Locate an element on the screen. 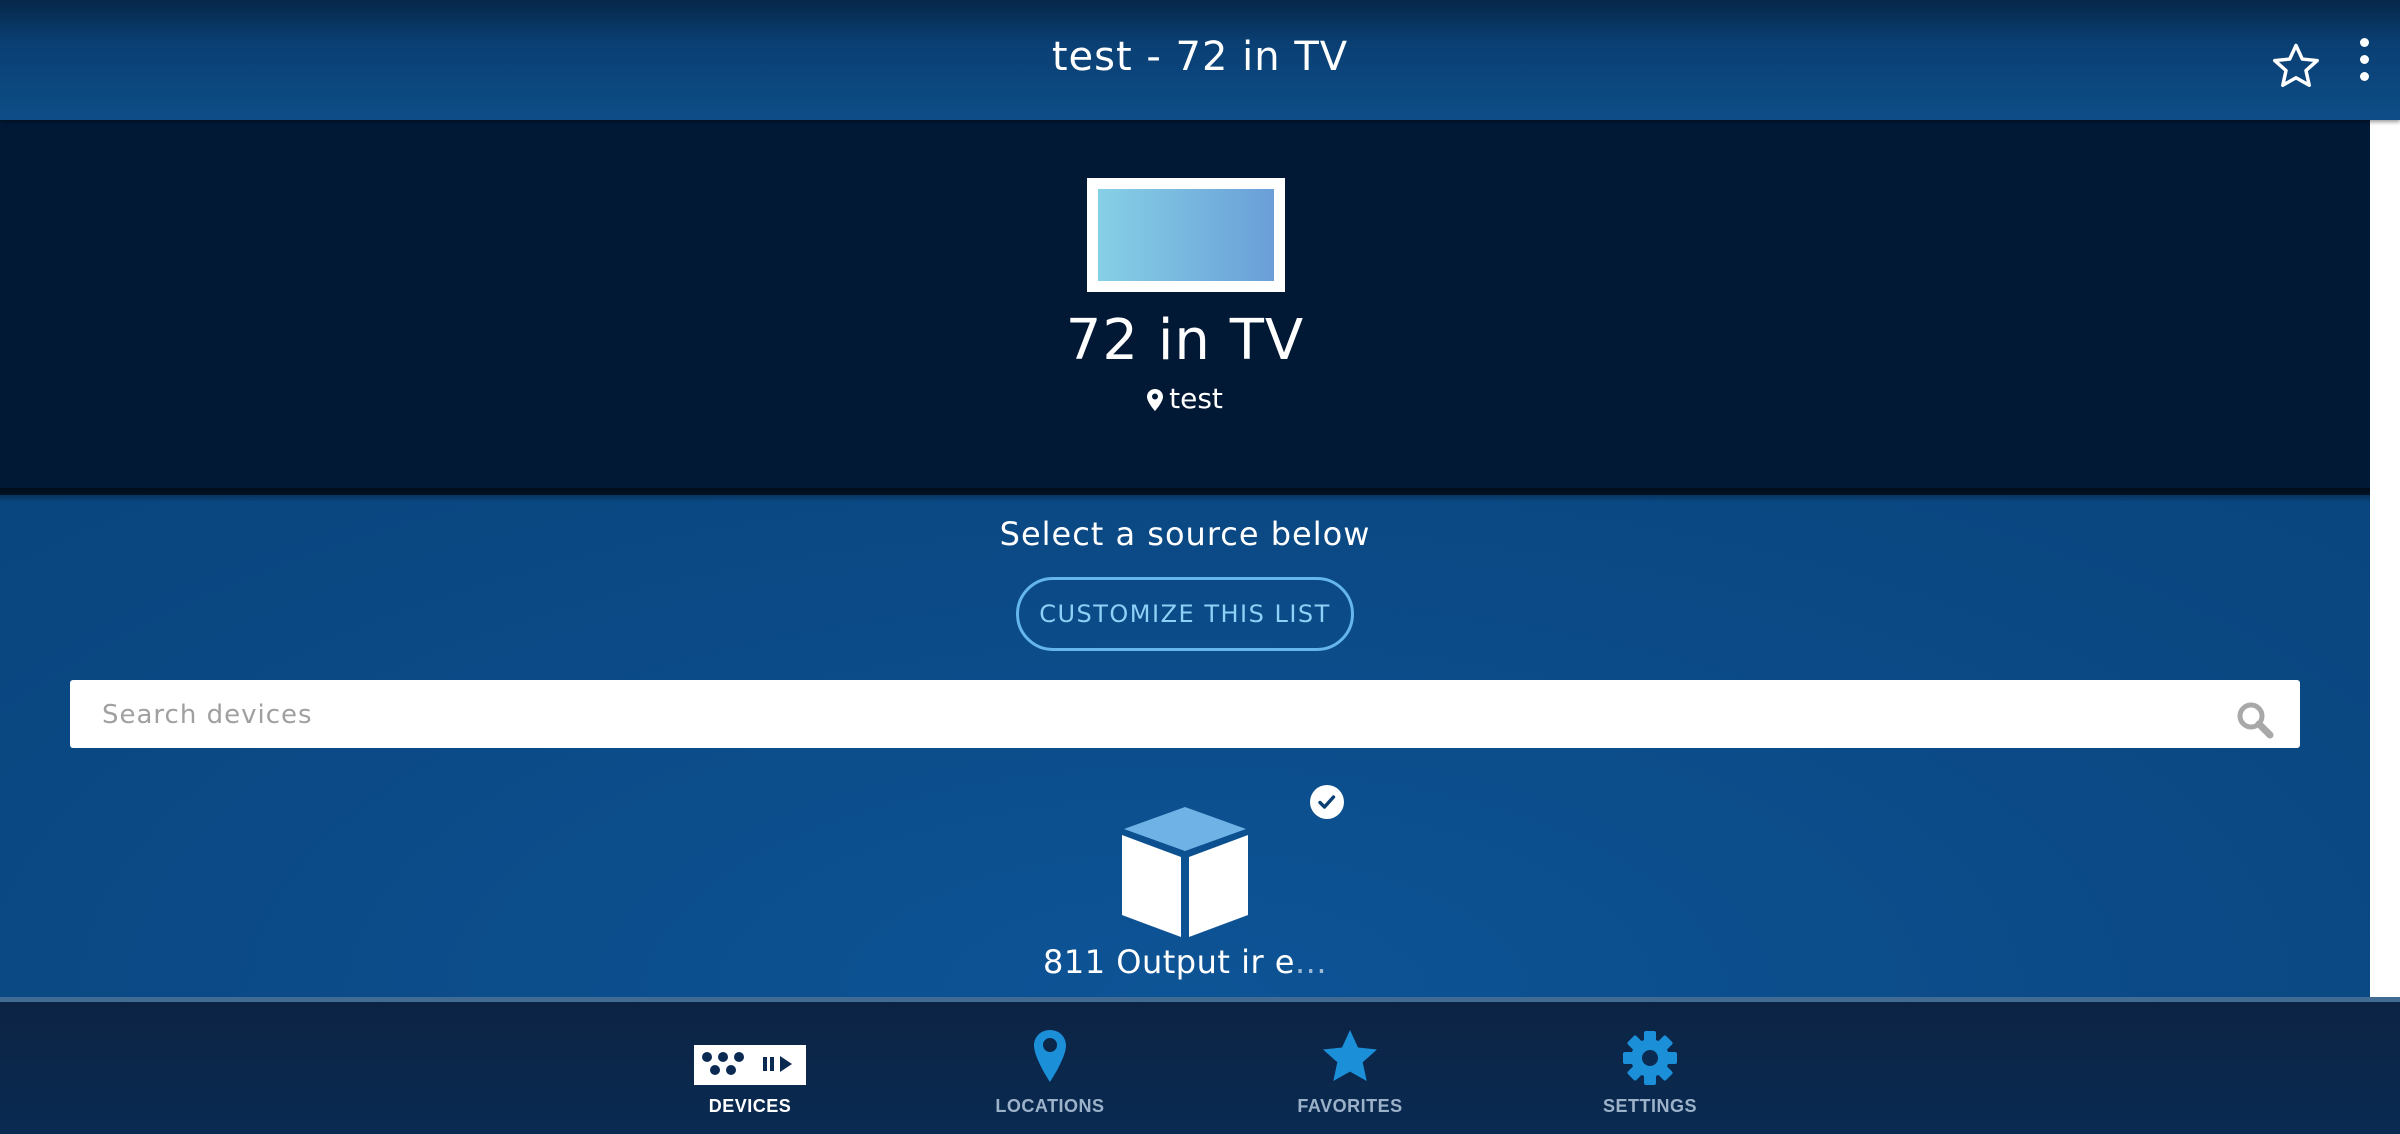 The height and width of the screenshot is (1134, 2400). gear-icon is located at coordinates (1650, 1058).